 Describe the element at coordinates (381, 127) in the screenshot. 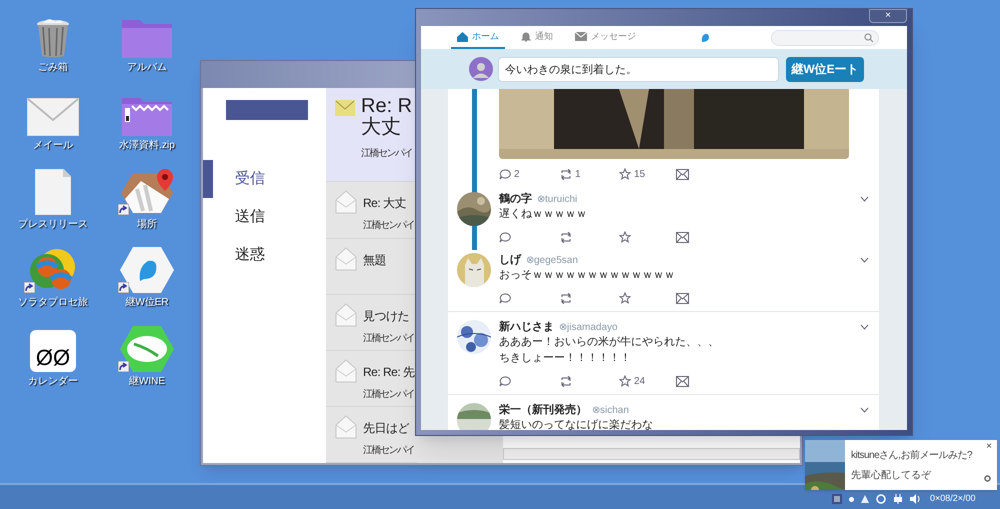

I see `message-subject: 大丈` at that location.